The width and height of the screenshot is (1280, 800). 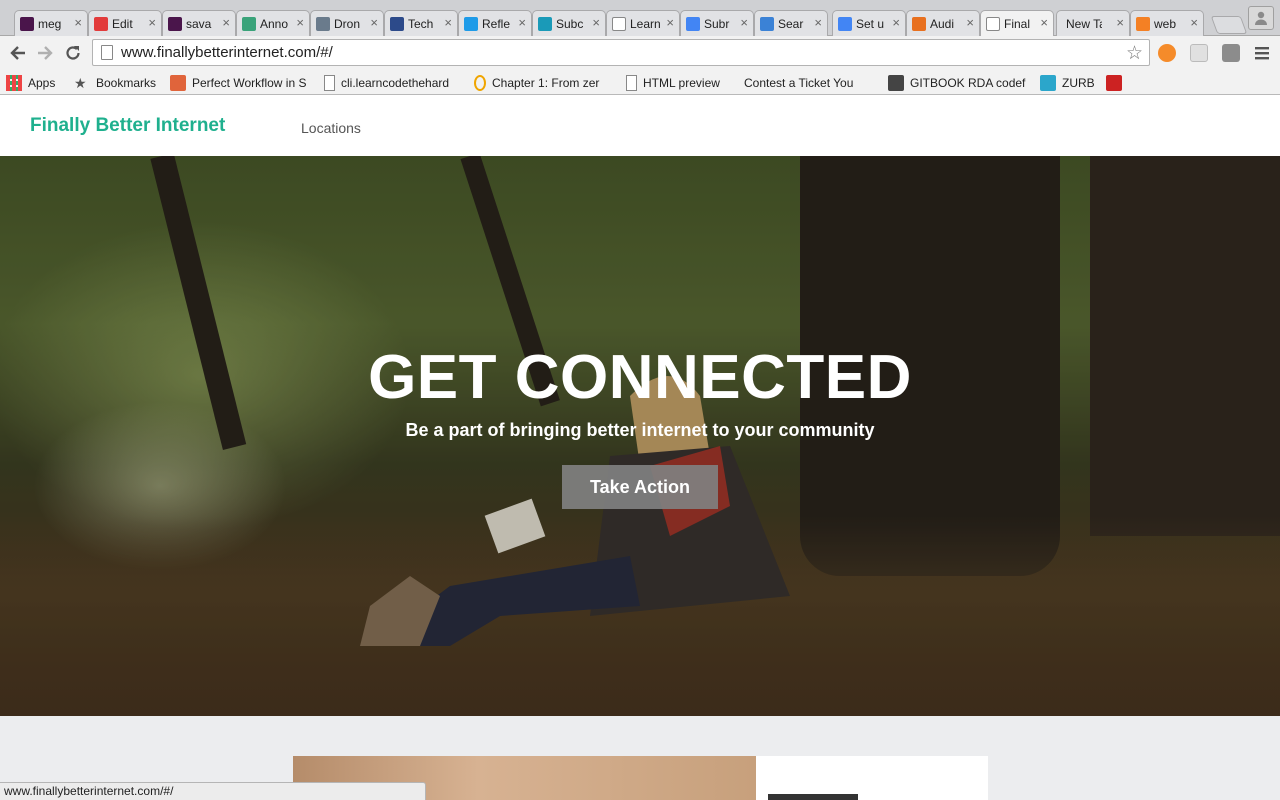 What do you see at coordinates (869, 23) in the screenshot?
I see `browser-tab: Set u ×` at bounding box center [869, 23].